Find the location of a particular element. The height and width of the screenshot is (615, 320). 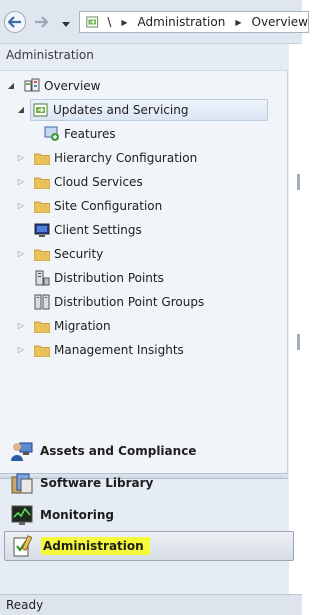

workspace-assets-and-compliance: Assets and Compliance is located at coordinates (149, 451).